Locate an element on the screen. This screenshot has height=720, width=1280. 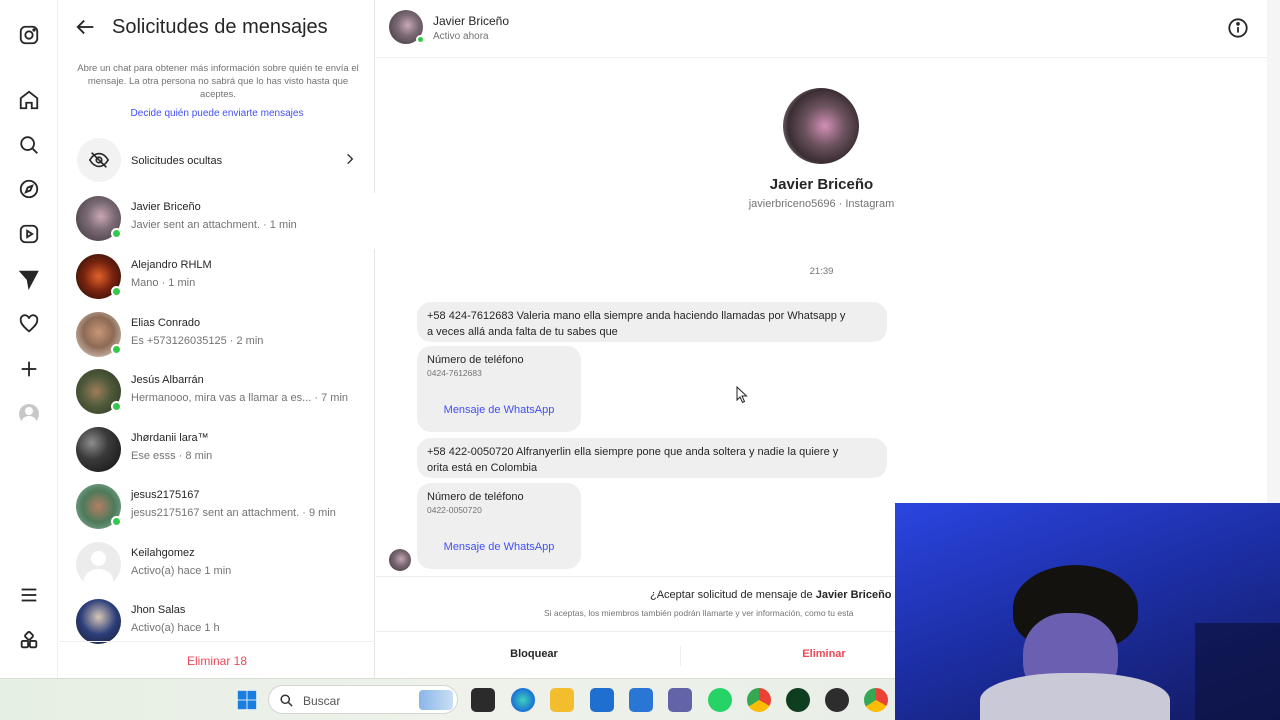
explore-icon is located at coordinates (29, 189).